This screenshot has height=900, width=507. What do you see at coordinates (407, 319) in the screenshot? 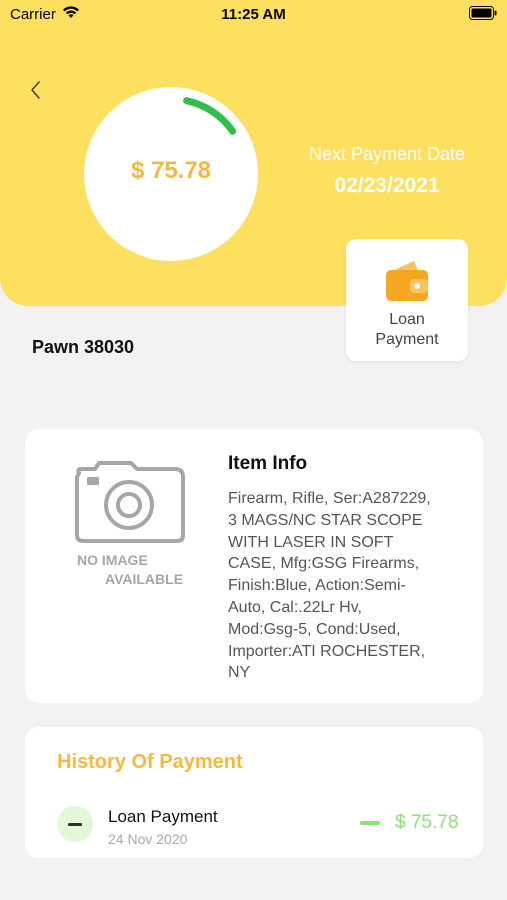
I see `loan-payment-label-line1: Loan` at bounding box center [407, 319].